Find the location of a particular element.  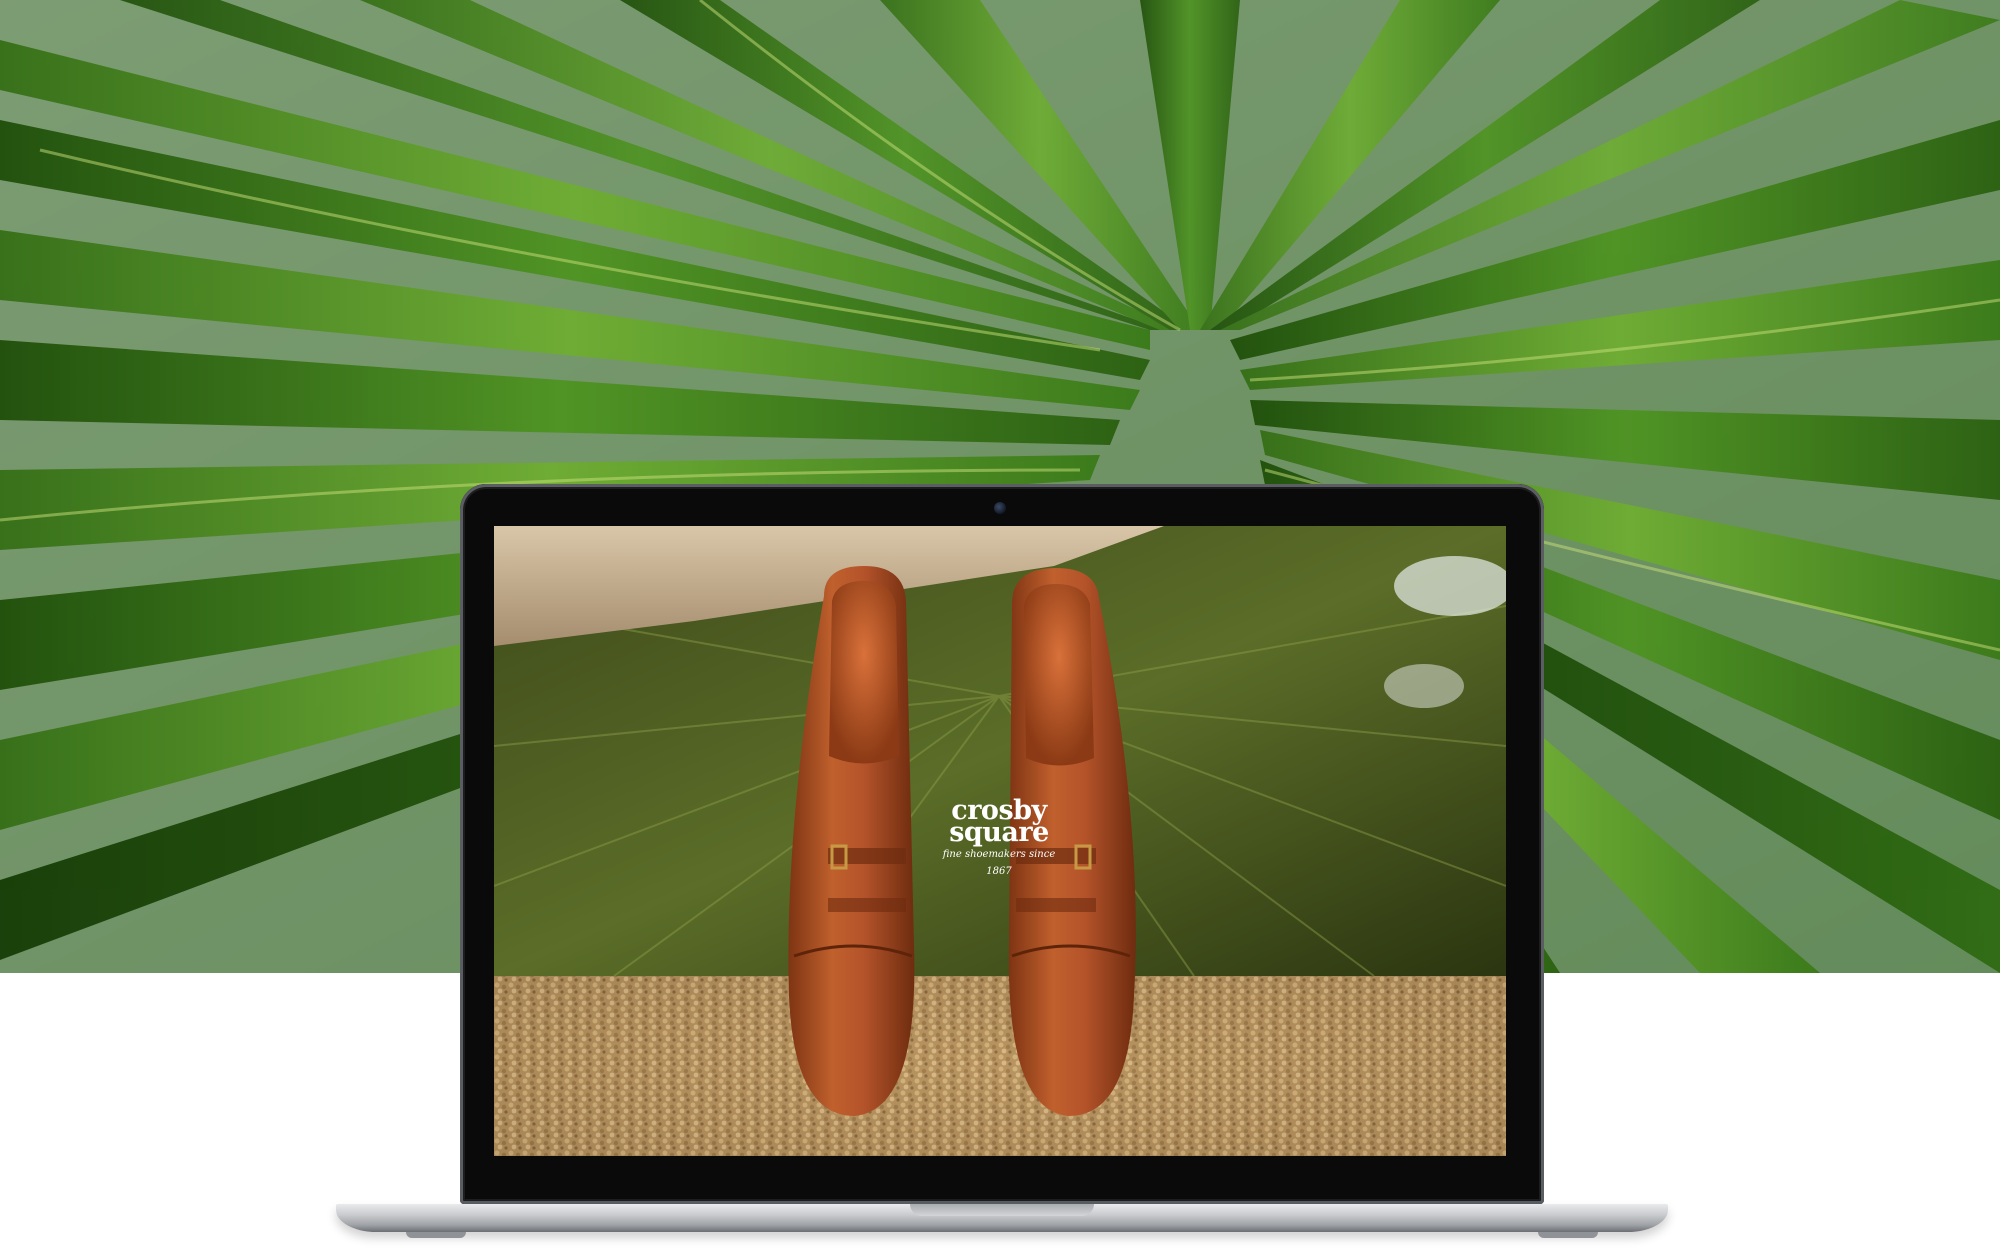

laptop-foot-left is located at coordinates (436, 1235).